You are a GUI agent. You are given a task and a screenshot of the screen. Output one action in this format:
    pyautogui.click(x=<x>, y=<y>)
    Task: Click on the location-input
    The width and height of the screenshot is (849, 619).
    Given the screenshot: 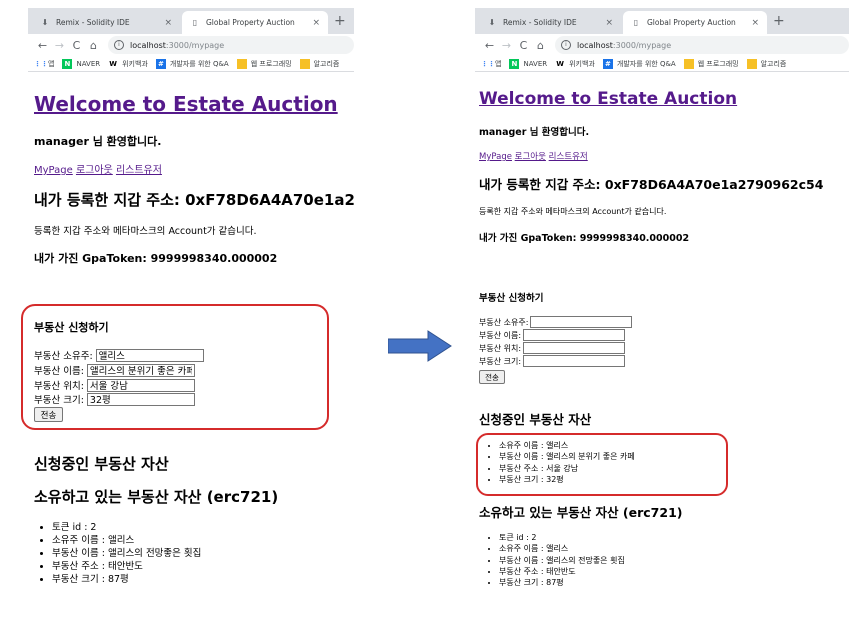 What is the action you would take?
    pyautogui.click(x=574, y=348)
    